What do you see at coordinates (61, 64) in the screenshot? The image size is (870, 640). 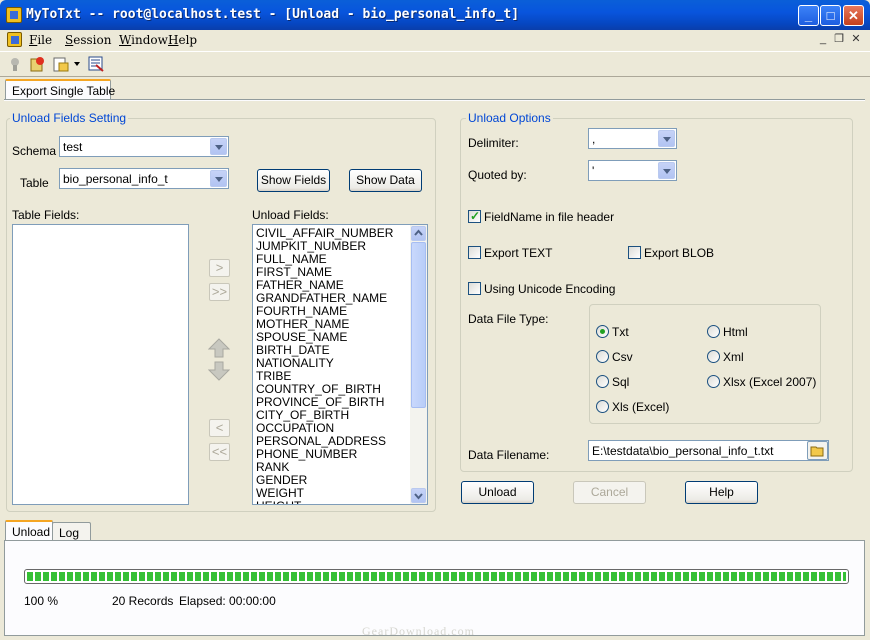 I see `open-icon` at bounding box center [61, 64].